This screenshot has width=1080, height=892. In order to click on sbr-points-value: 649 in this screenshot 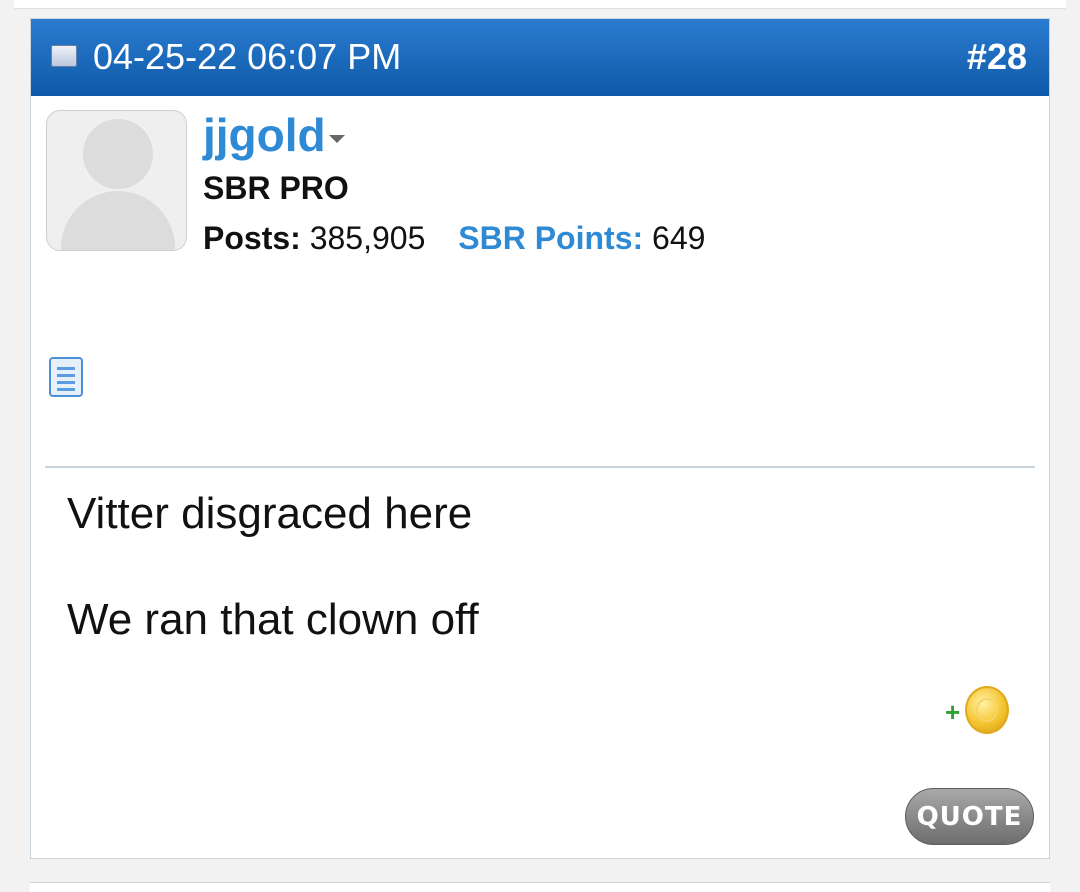, I will do `click(679, 238)`.